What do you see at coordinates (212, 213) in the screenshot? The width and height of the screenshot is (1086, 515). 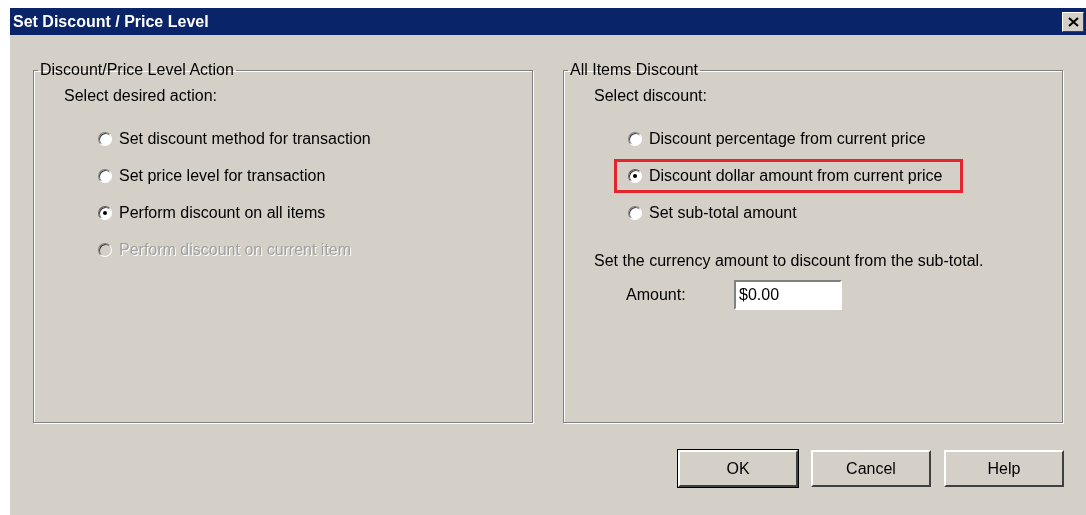 I see `radio-option: Perform discount on all items` at bounding box center [212, 213].